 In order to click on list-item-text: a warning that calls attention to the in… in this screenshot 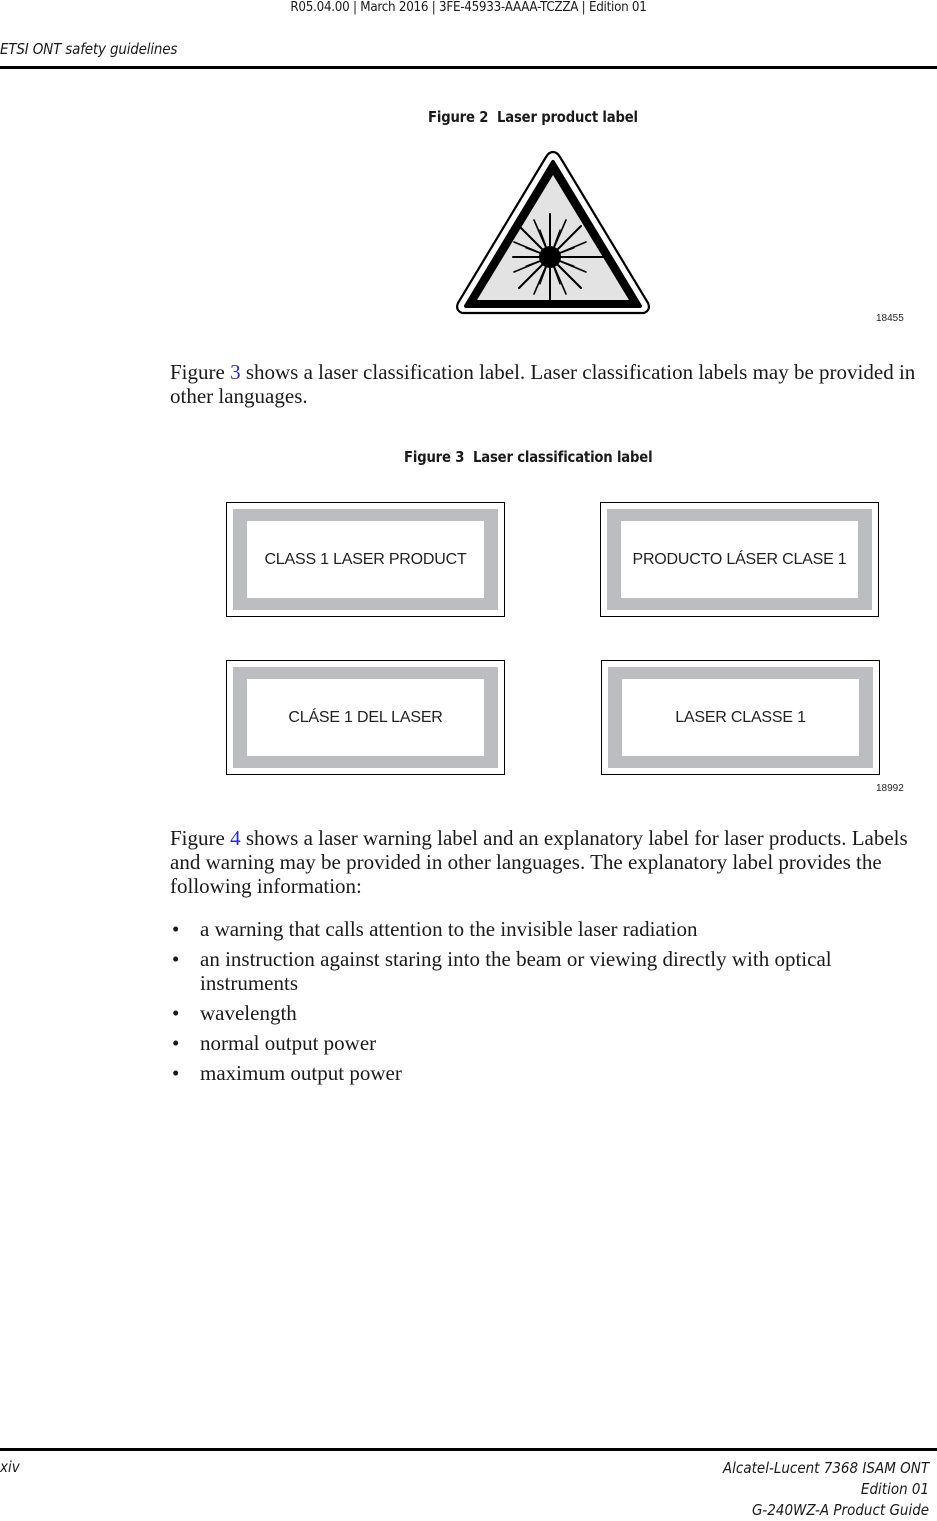, I will do `click(449, 929)`.